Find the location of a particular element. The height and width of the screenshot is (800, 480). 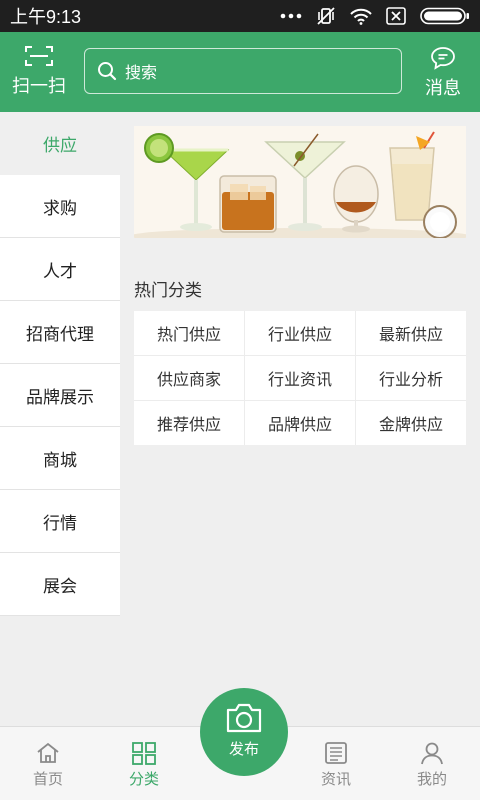

search-input: 搜索 is located at coordinates (243, 71).